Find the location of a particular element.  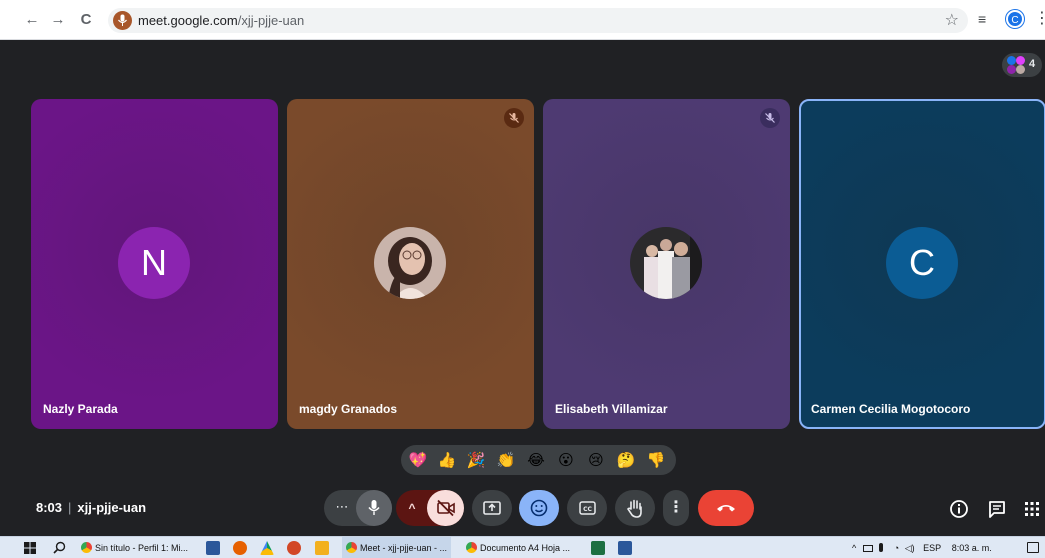

reaction-surprised: 😮 is located at coordinates (566, 460).